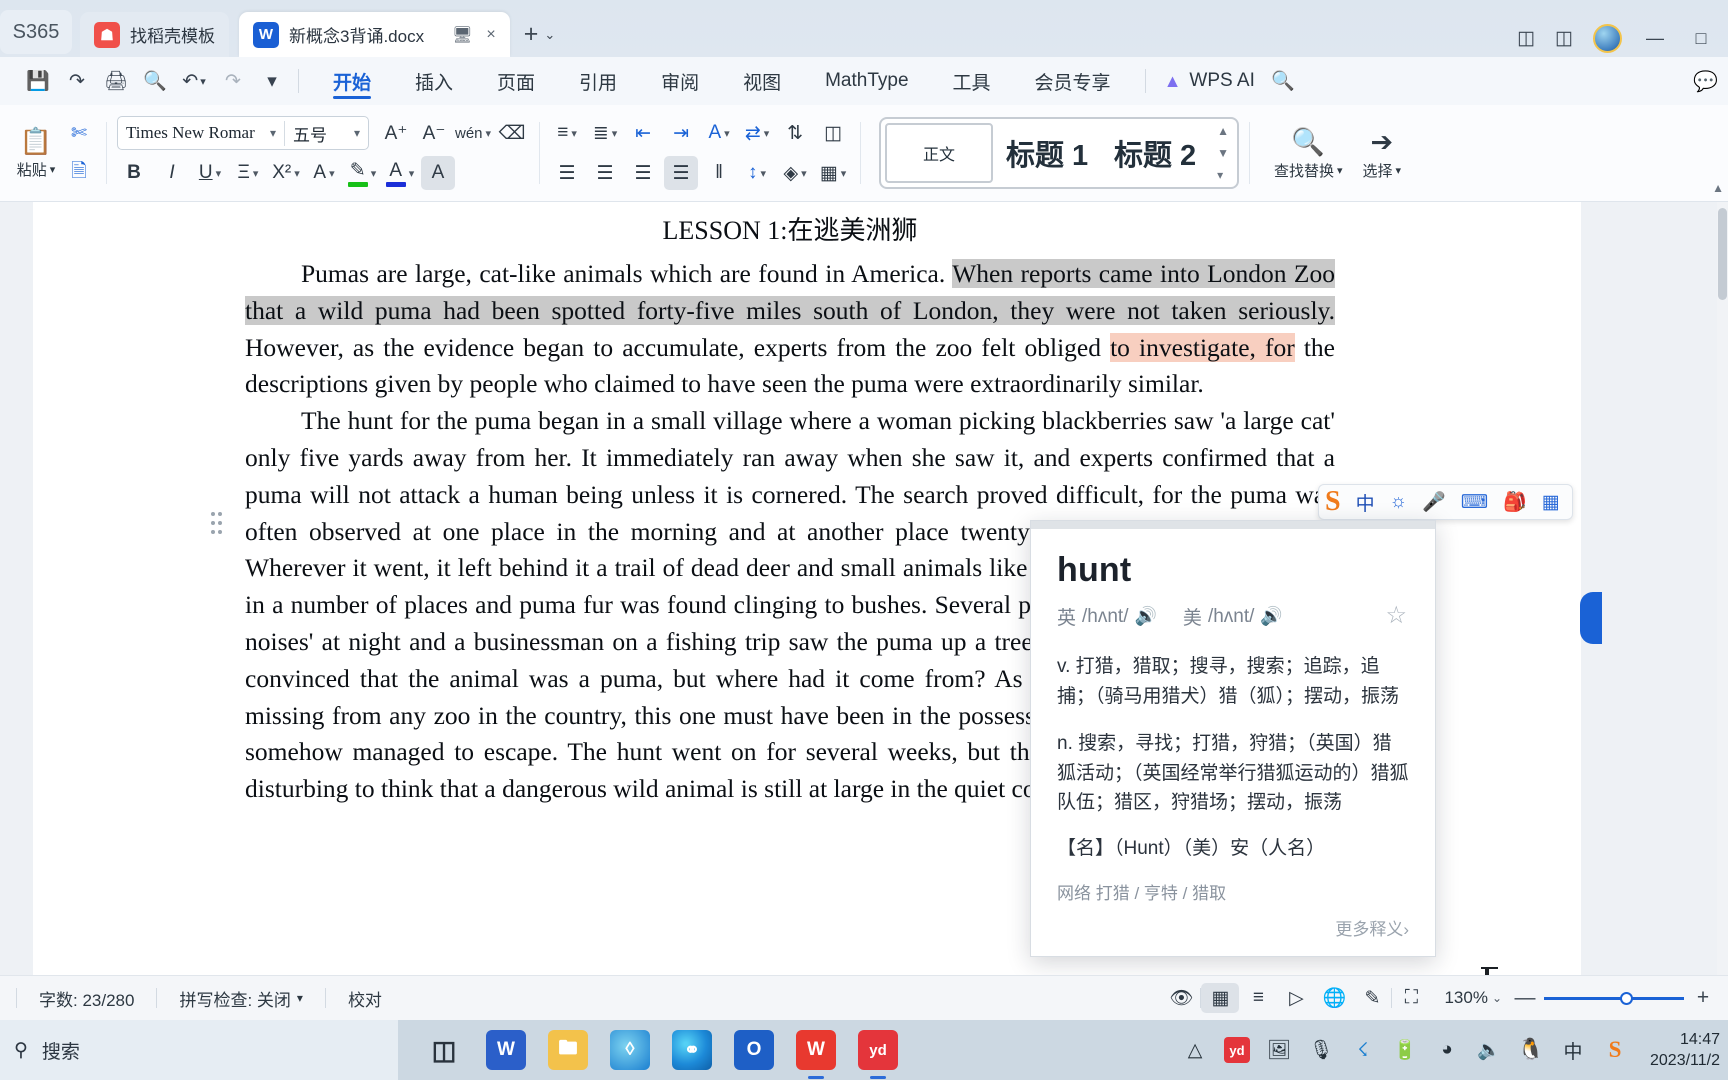  I want to click on save-icon: 💾, so click(38, 81).